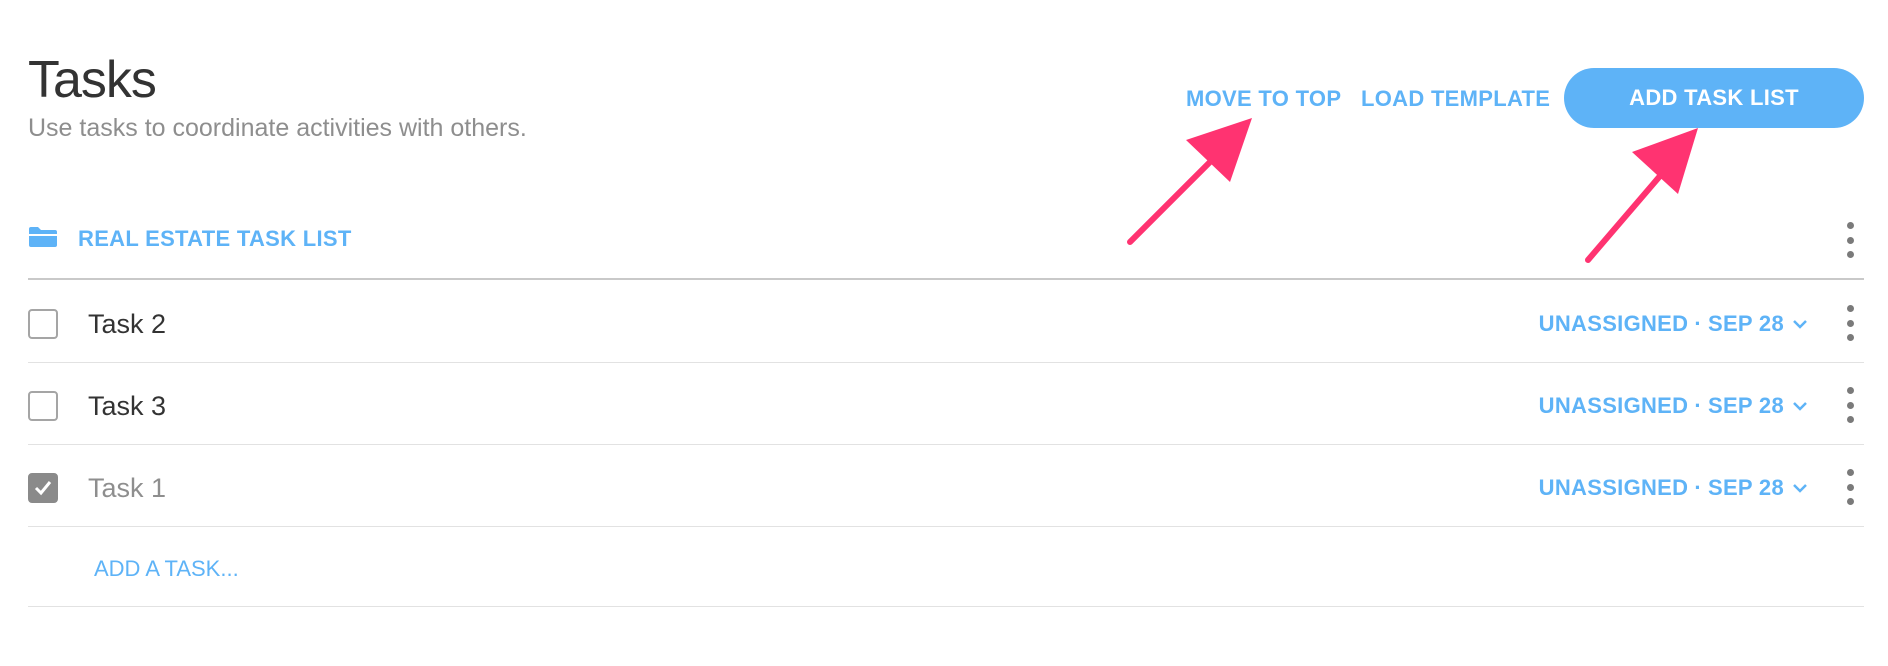  Describe the element at coordinates (946, 239) in the screenshot. I see `task-list-header: REAL ESTATE TASK LIST` at that location.